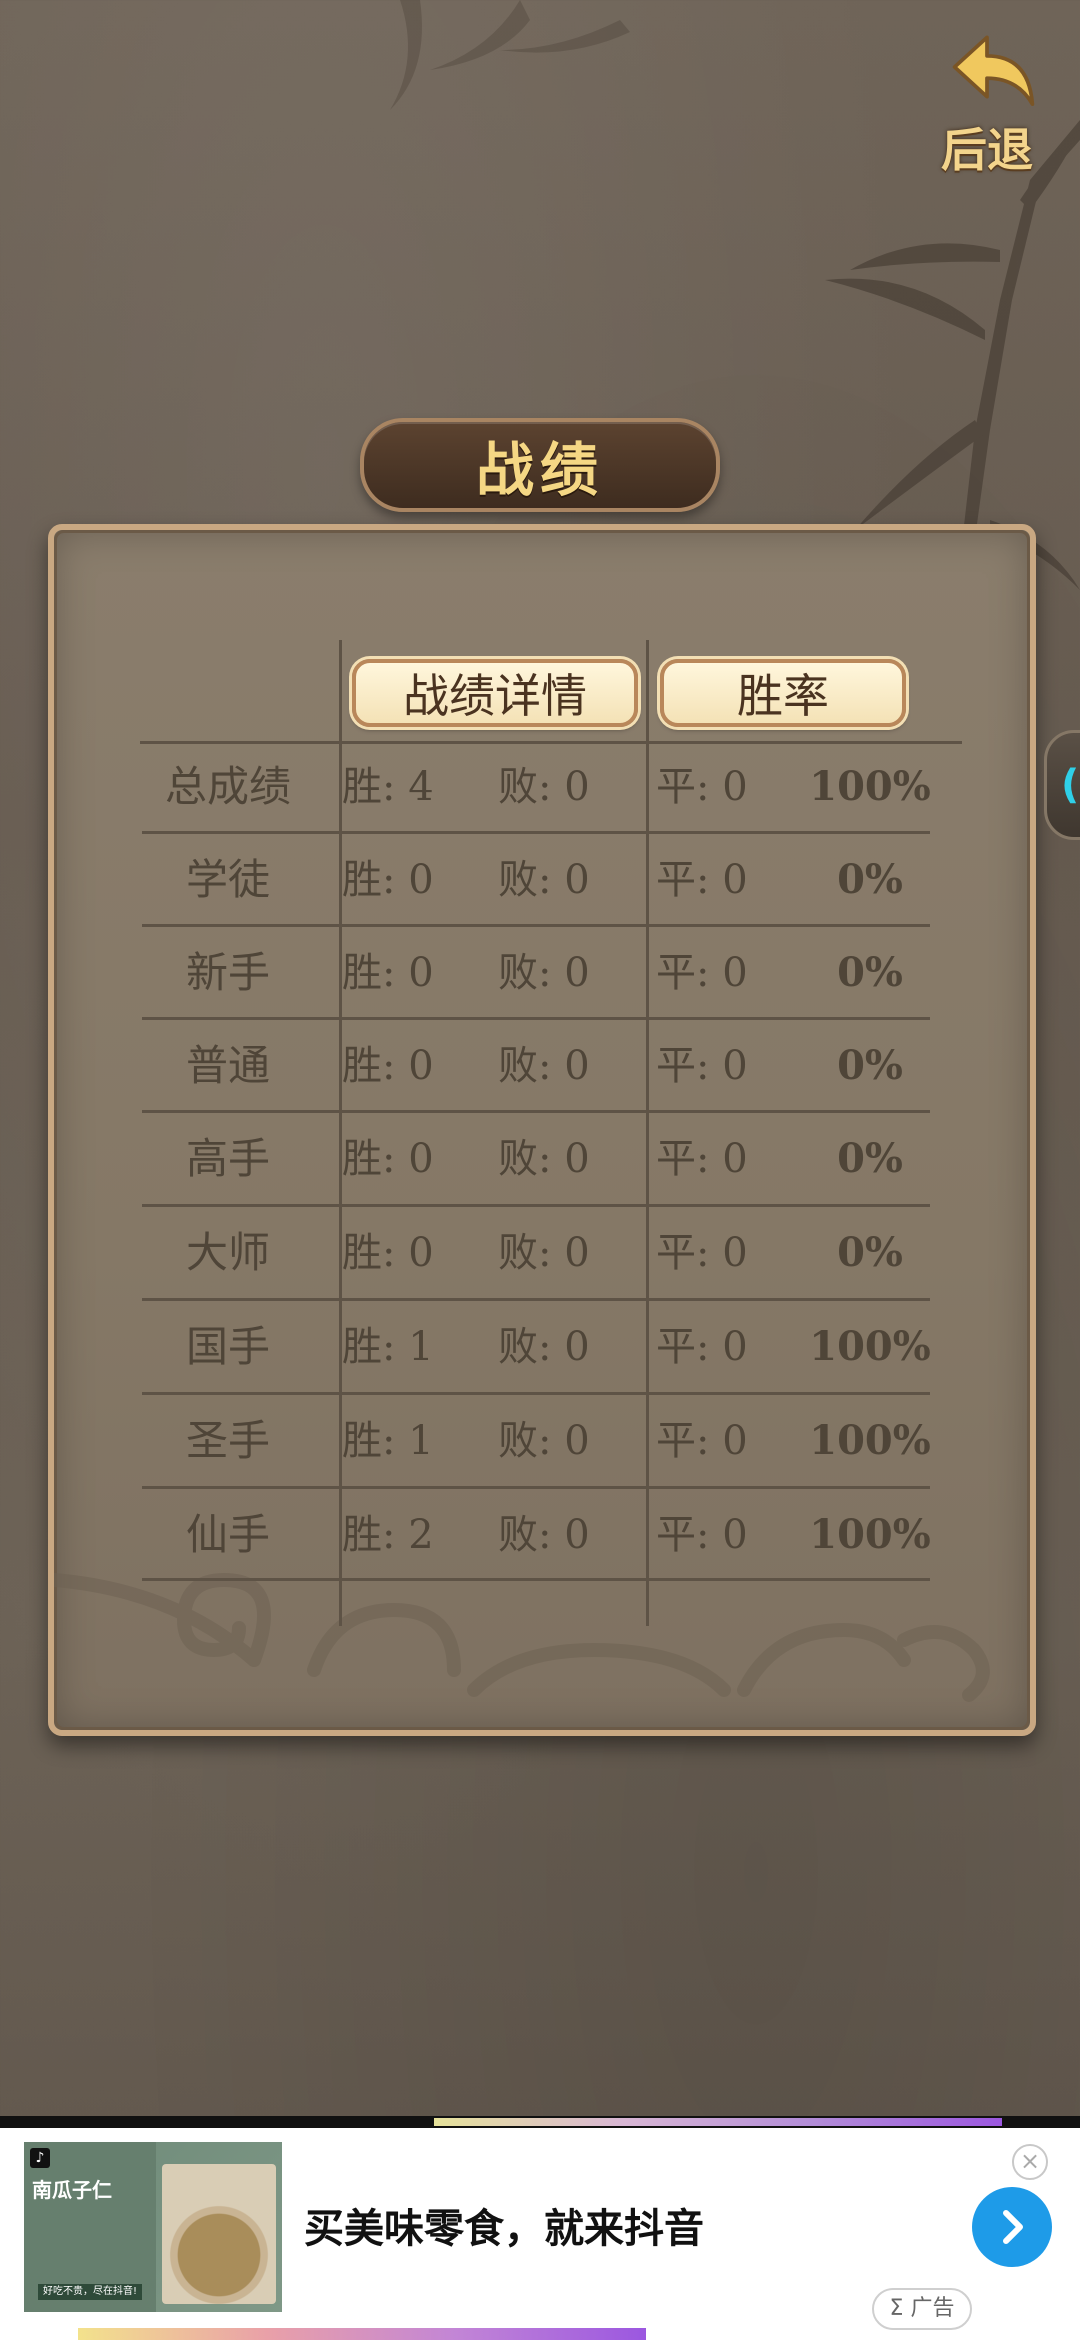 This screenshot has width=1080, height=2340. I want to click on tab-record-details: 战绩详情, so click(495, 693).